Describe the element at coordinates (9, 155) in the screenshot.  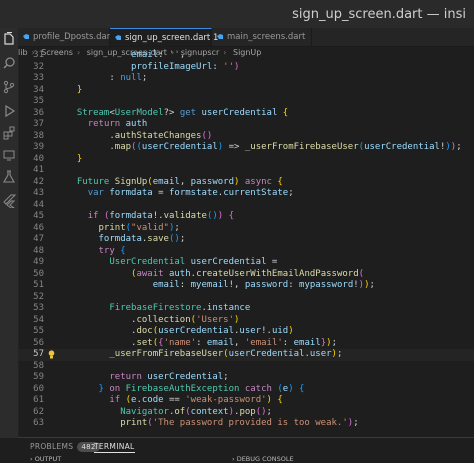
I see `remote-icon` at that location.